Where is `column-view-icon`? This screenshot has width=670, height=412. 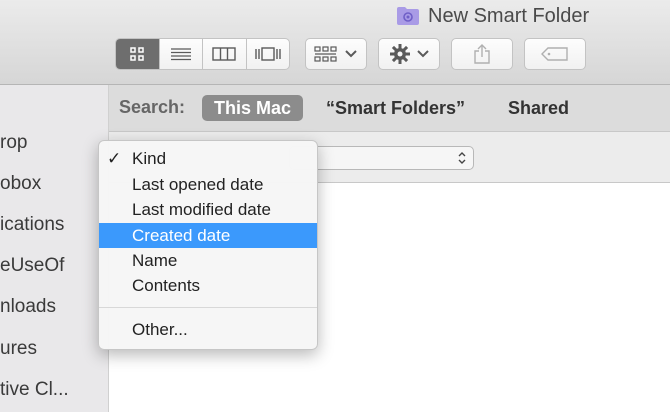 column-view-icon is located at coordinates (224, 54).